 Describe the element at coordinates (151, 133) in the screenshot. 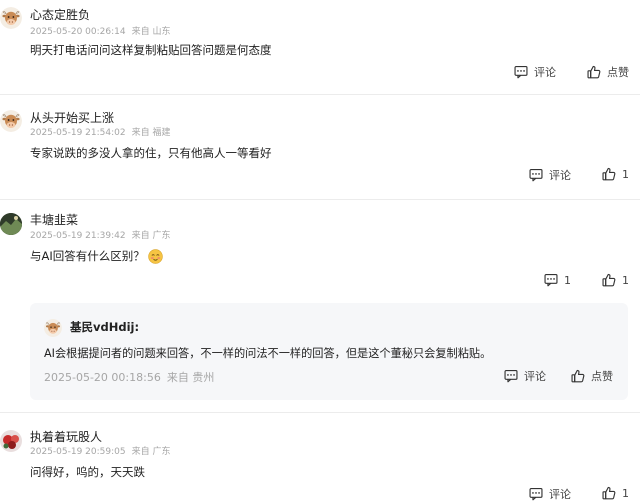

I see `comment-location: 来自 福建` at that location.